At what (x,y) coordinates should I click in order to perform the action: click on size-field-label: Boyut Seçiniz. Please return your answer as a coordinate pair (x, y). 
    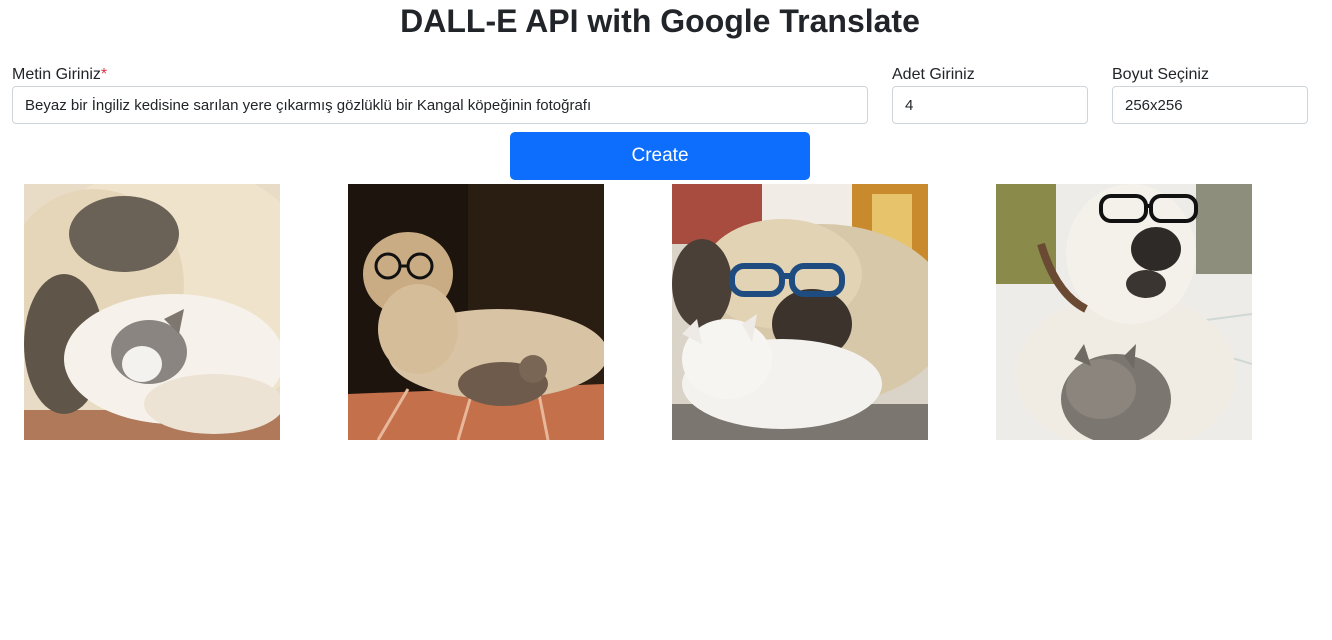
    Looking at the image, I should click on (1160, 74).